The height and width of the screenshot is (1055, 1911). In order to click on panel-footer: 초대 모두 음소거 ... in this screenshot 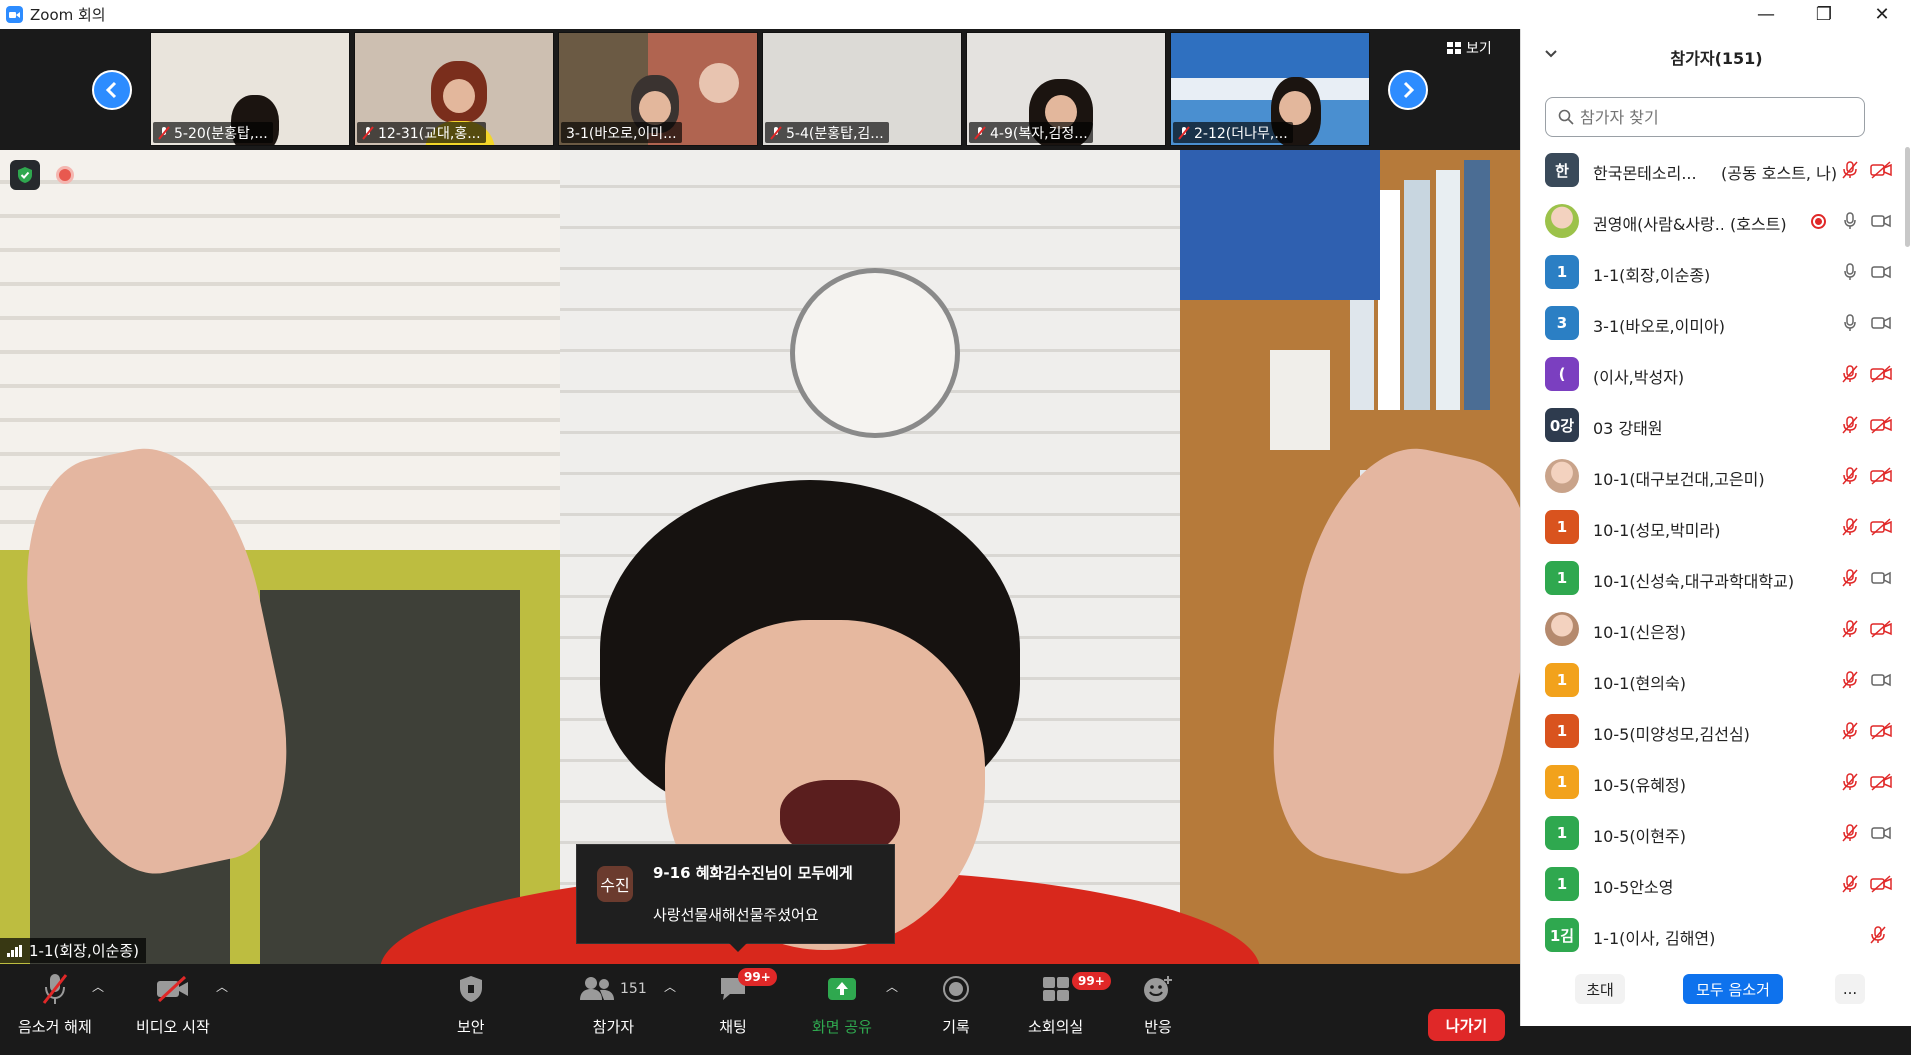, I will do `click(1716, 993)`.